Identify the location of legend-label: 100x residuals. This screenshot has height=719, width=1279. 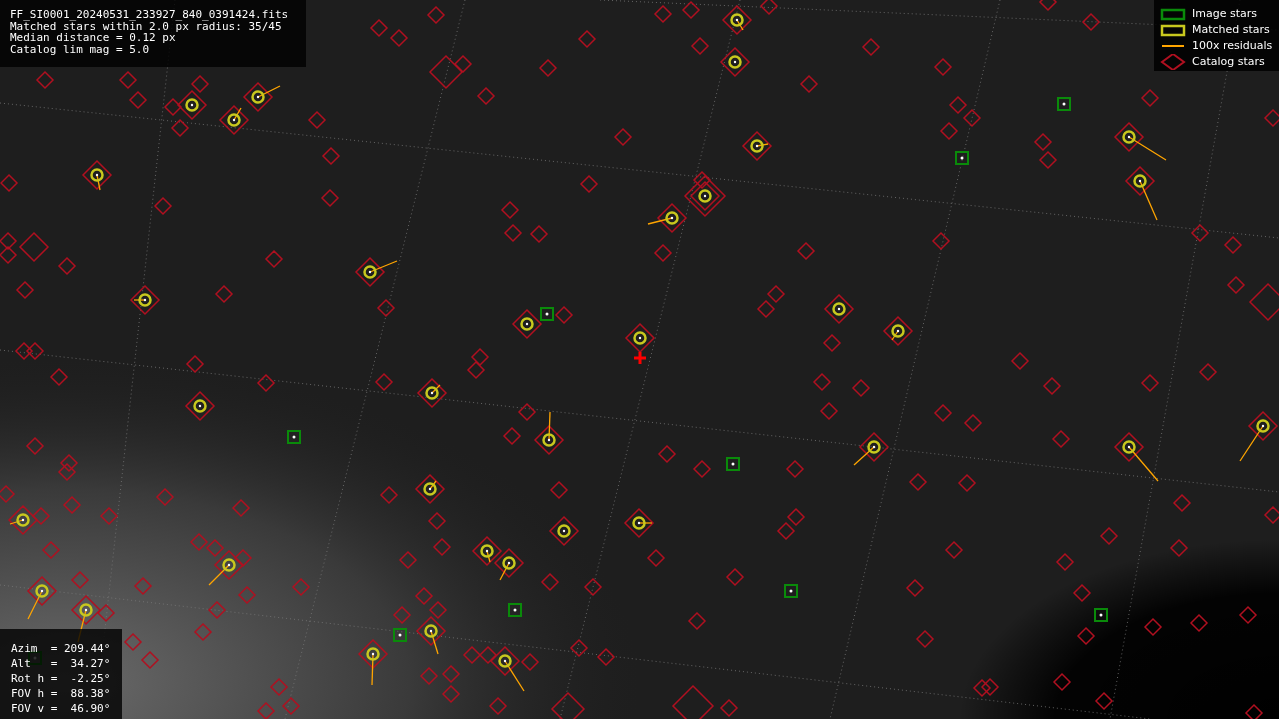
(1232, 45).